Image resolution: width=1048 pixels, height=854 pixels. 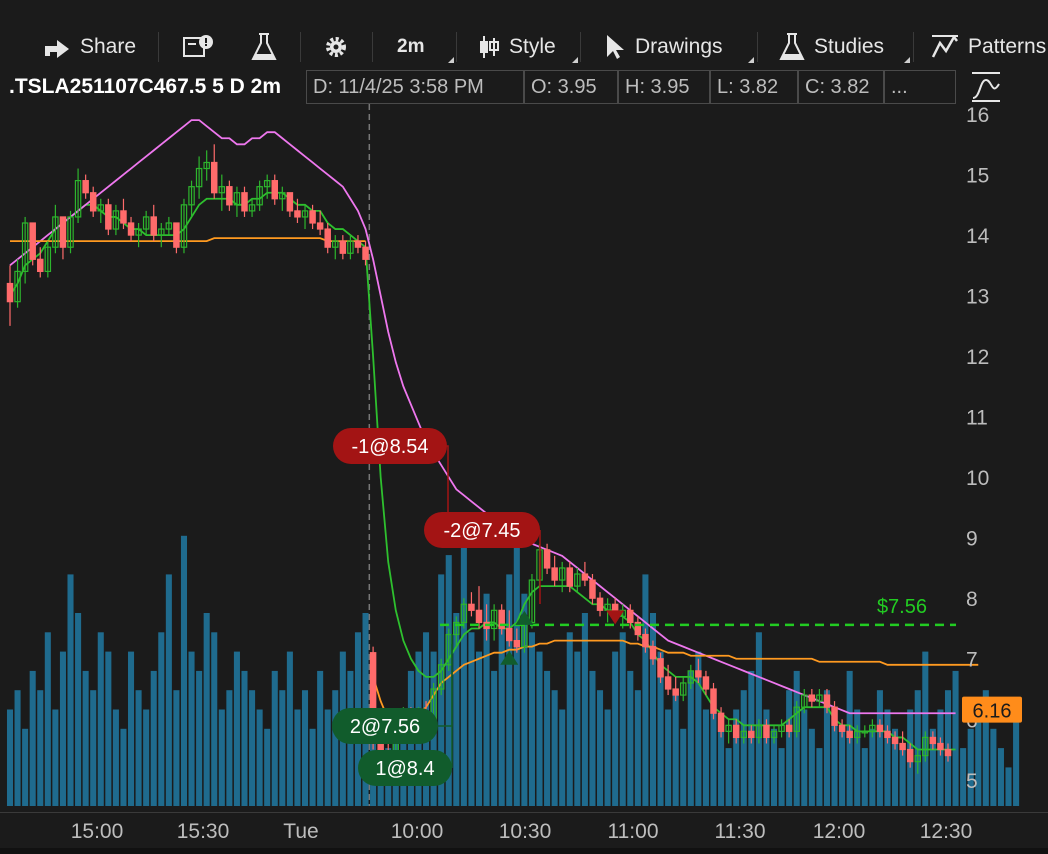 I want to click on share-label: Share, so click(x=108, y=46).